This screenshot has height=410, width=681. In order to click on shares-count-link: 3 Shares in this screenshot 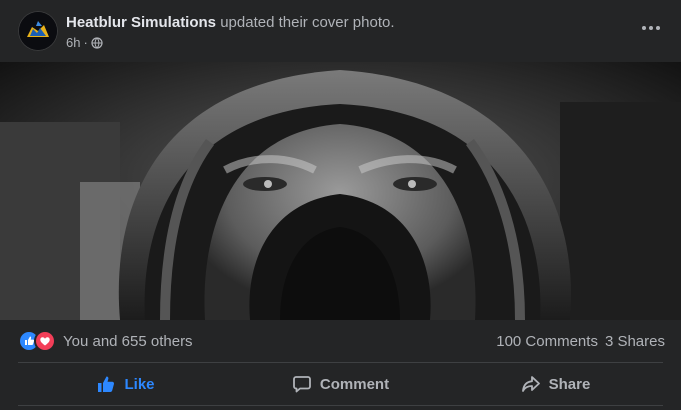, I will do `click(635, 341)`.